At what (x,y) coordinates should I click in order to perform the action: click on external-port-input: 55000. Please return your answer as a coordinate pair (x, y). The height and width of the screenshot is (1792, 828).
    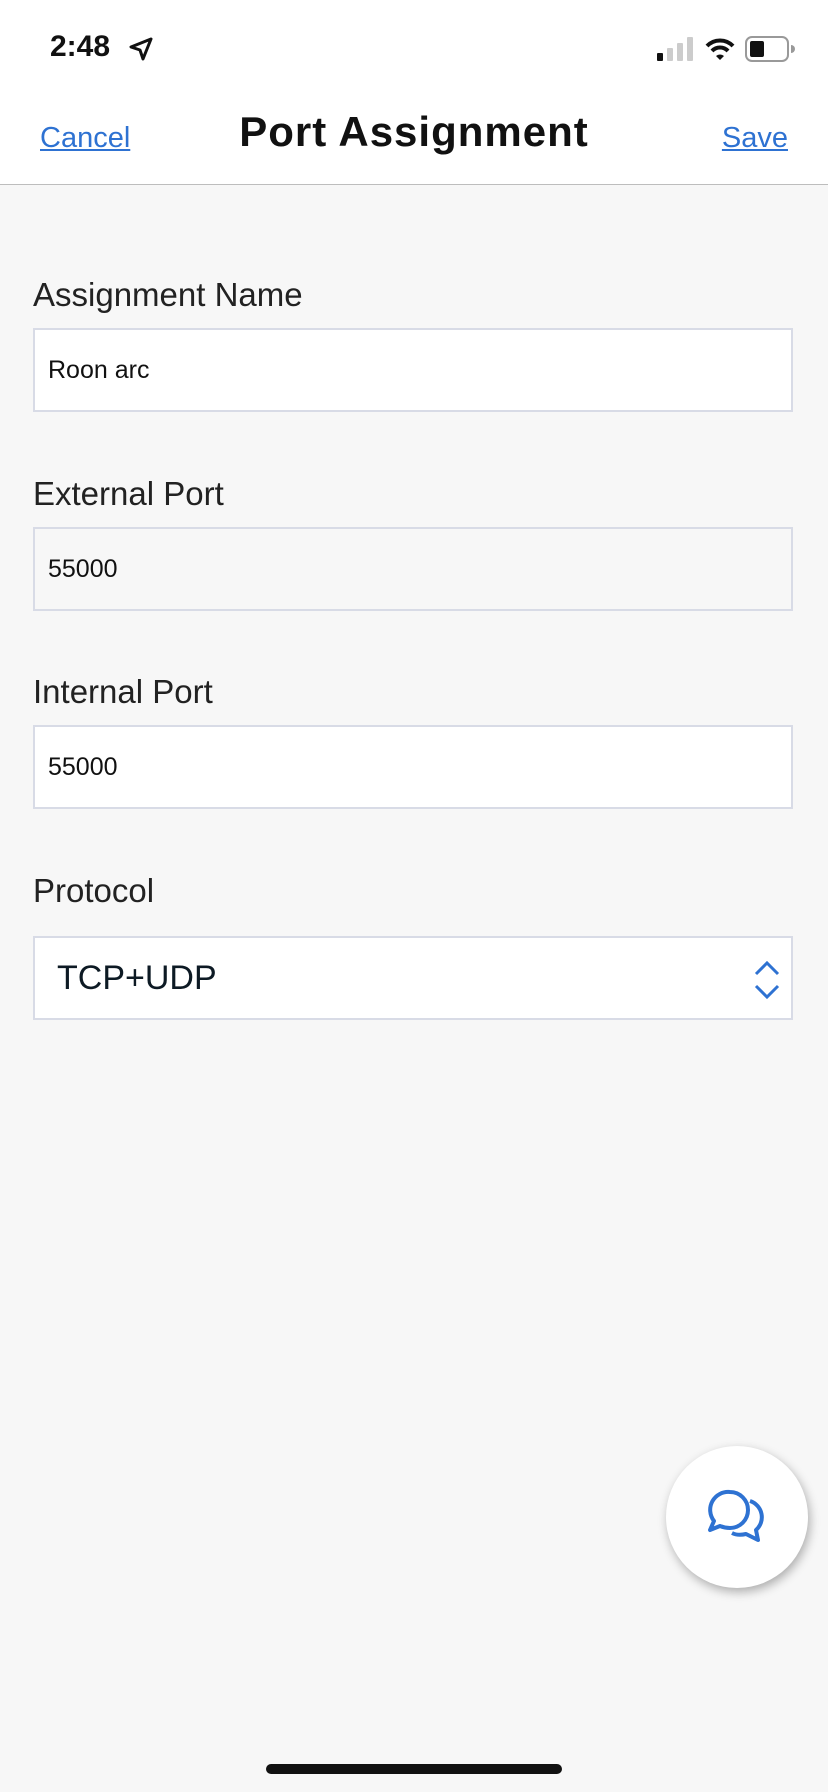
    Looking at the image, I should click on (413, 569).